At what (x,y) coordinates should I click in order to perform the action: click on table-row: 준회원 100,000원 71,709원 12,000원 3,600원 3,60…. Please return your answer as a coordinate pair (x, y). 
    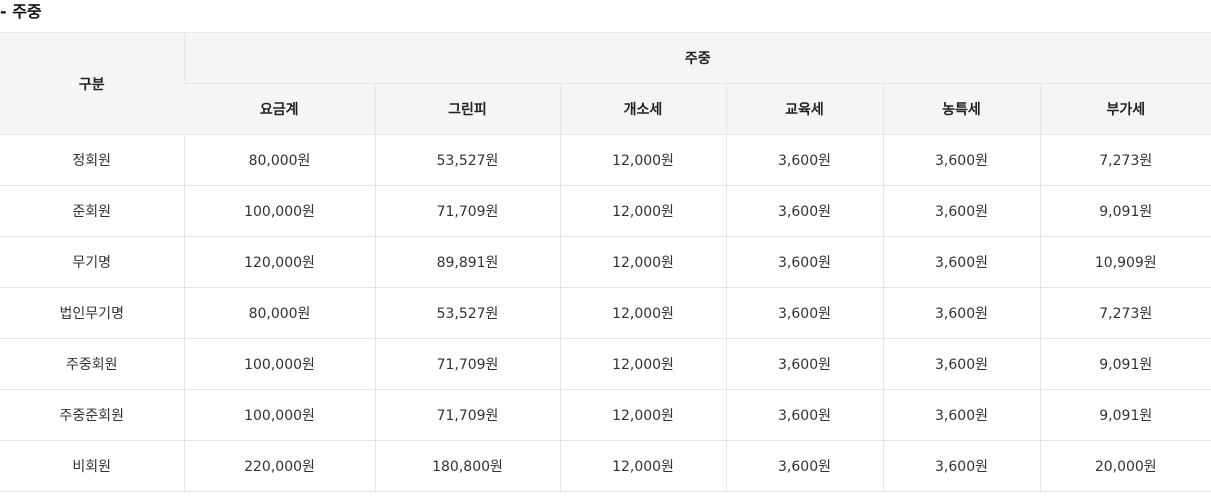
    Looking at the image, I should click on (605, 211).